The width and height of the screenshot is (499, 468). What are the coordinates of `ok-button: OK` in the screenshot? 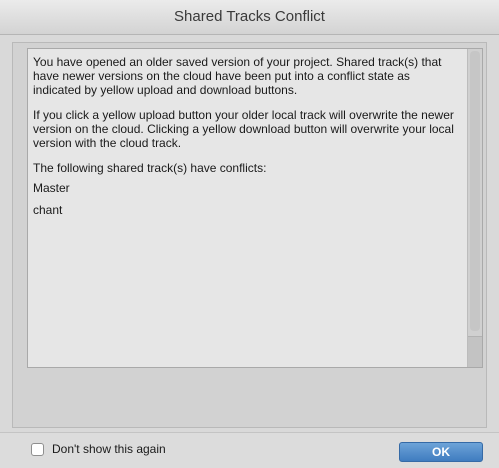 It's located at (441, 452).